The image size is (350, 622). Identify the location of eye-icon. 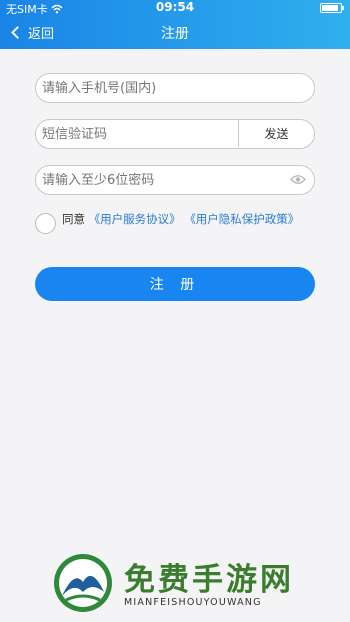
(298, 179).